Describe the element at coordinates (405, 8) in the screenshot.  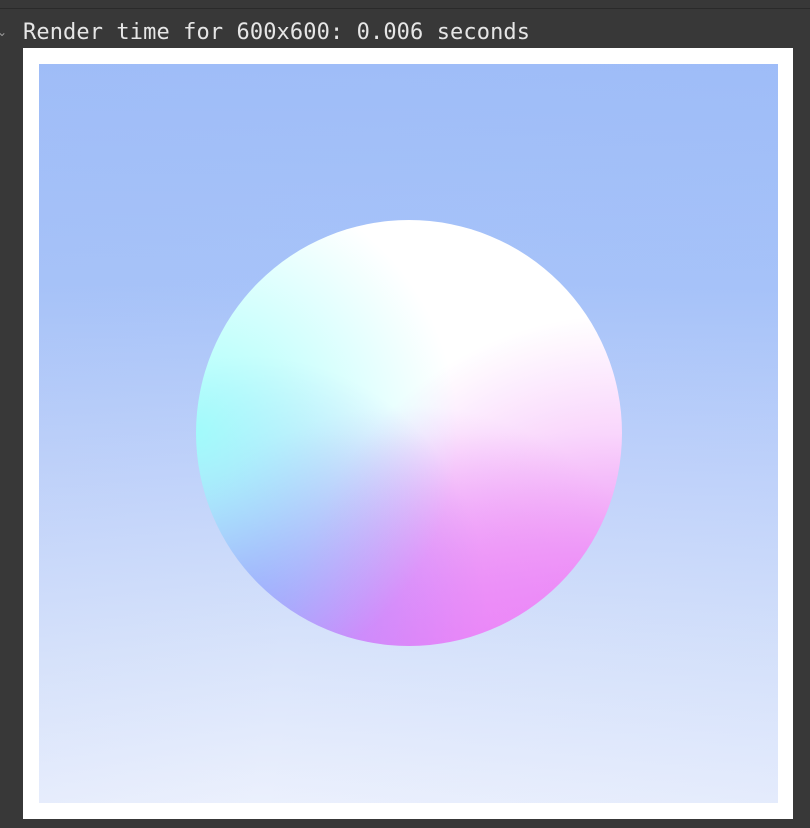
I see `cell-divider` at that location.